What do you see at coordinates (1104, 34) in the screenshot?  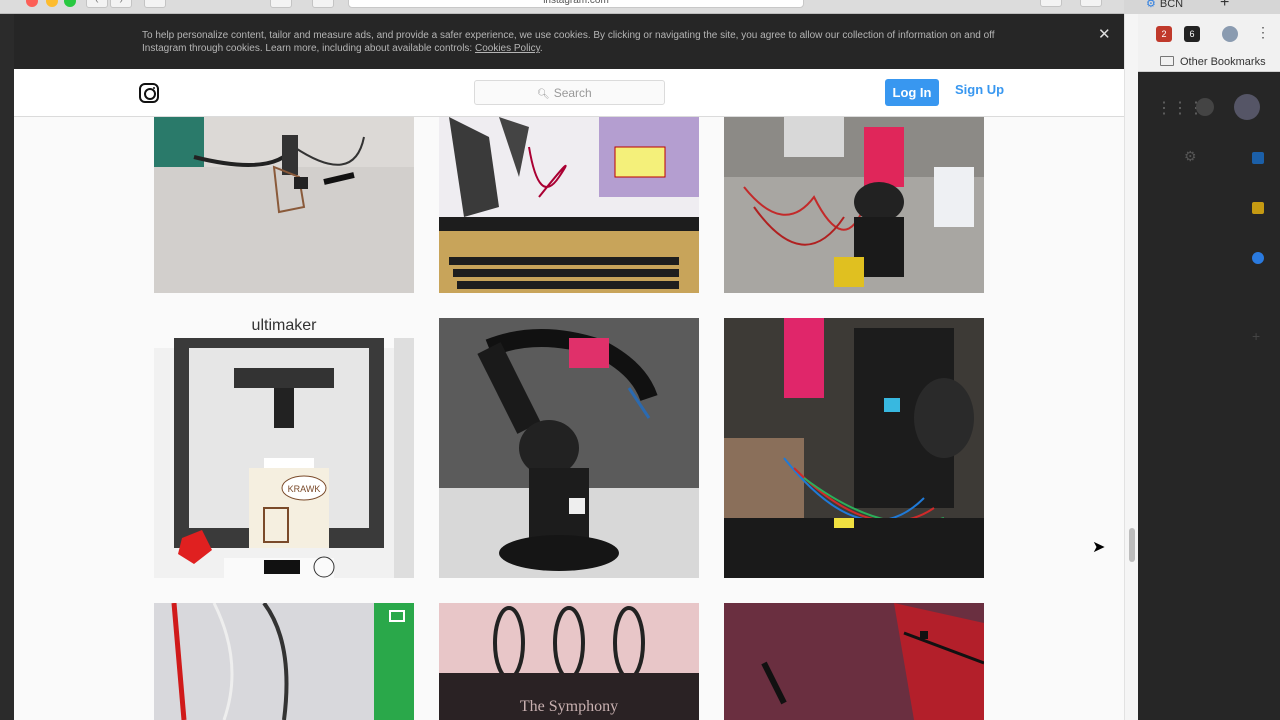 I see `close-icon: ✕` at bounding box center [1104, 34].